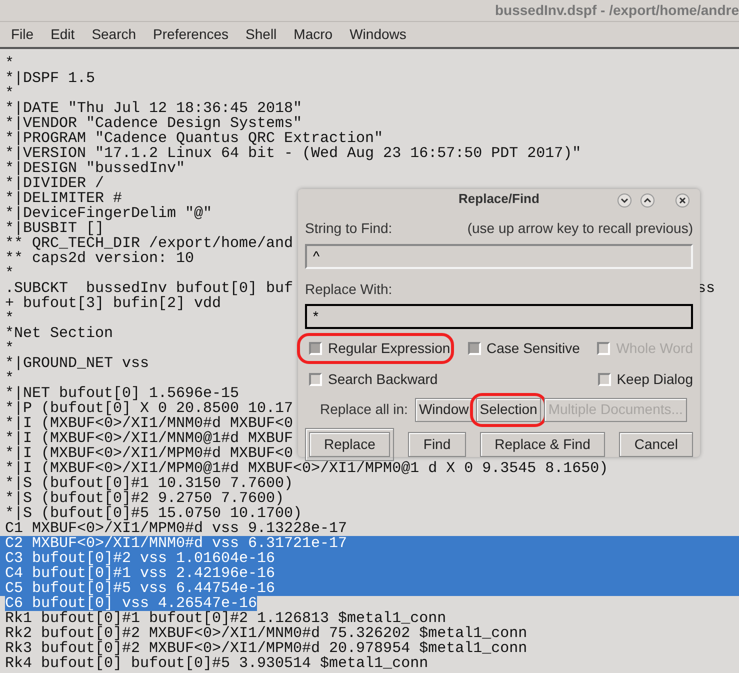  Describe the element at coordinates (656, 444) in the screenshot. I see `dialog-button: Cancel` at that location.